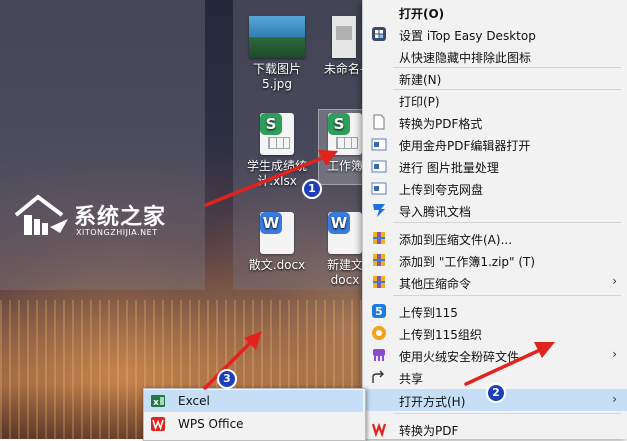  What do you see at coordinates (495, 144) in the screenshot?
I see `menu-item-jinzhou-pdf: 使用金舟PDF编辑器打开` at bounding box center [495, 144].